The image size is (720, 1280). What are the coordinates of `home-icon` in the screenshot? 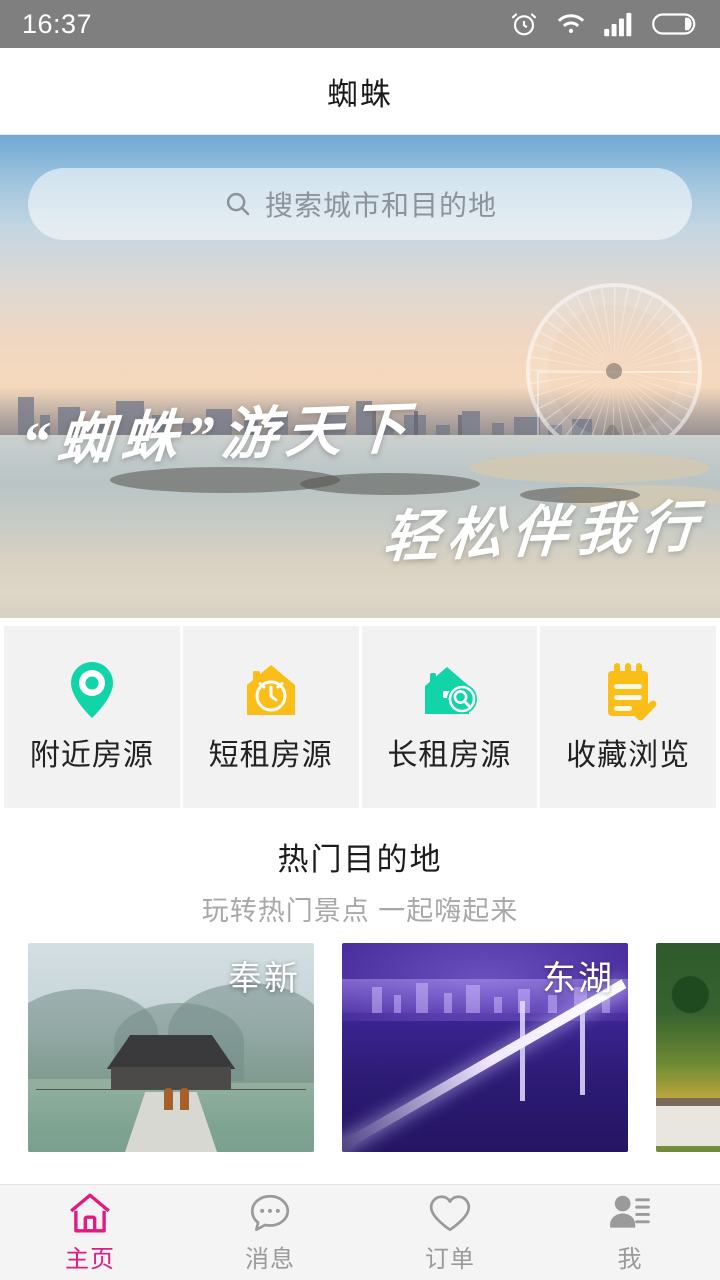 It's located at (90, 1213).